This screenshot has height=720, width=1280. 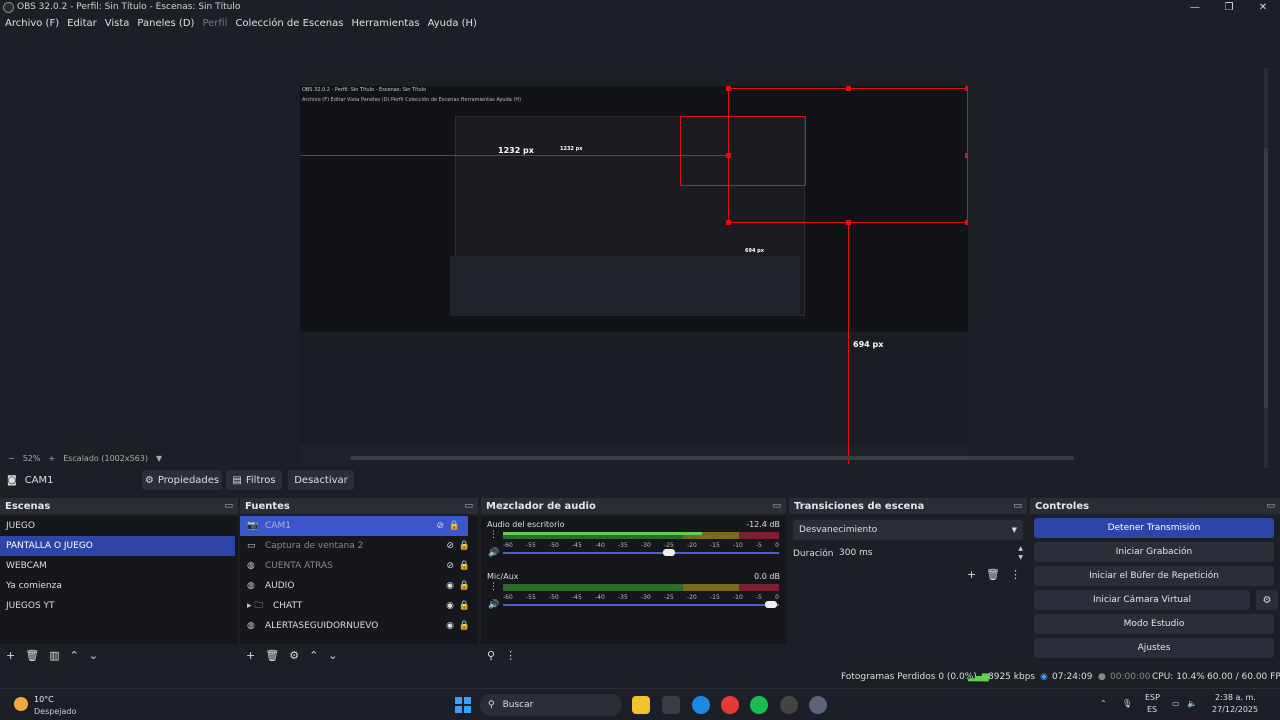 What do you see at coordinates (641, 705) in the screenshot?
I see `file-explorer-icon` at bounding box center [641, 705].